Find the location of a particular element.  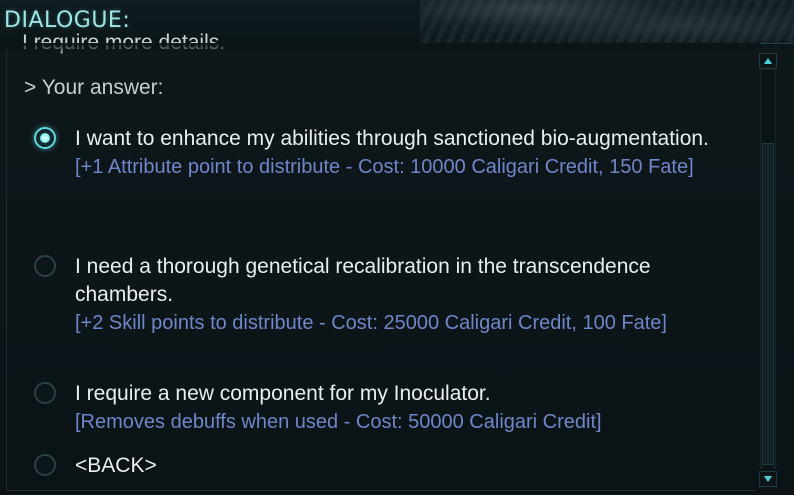

dialogue-scrollbar is located at coordinates (768, 270).